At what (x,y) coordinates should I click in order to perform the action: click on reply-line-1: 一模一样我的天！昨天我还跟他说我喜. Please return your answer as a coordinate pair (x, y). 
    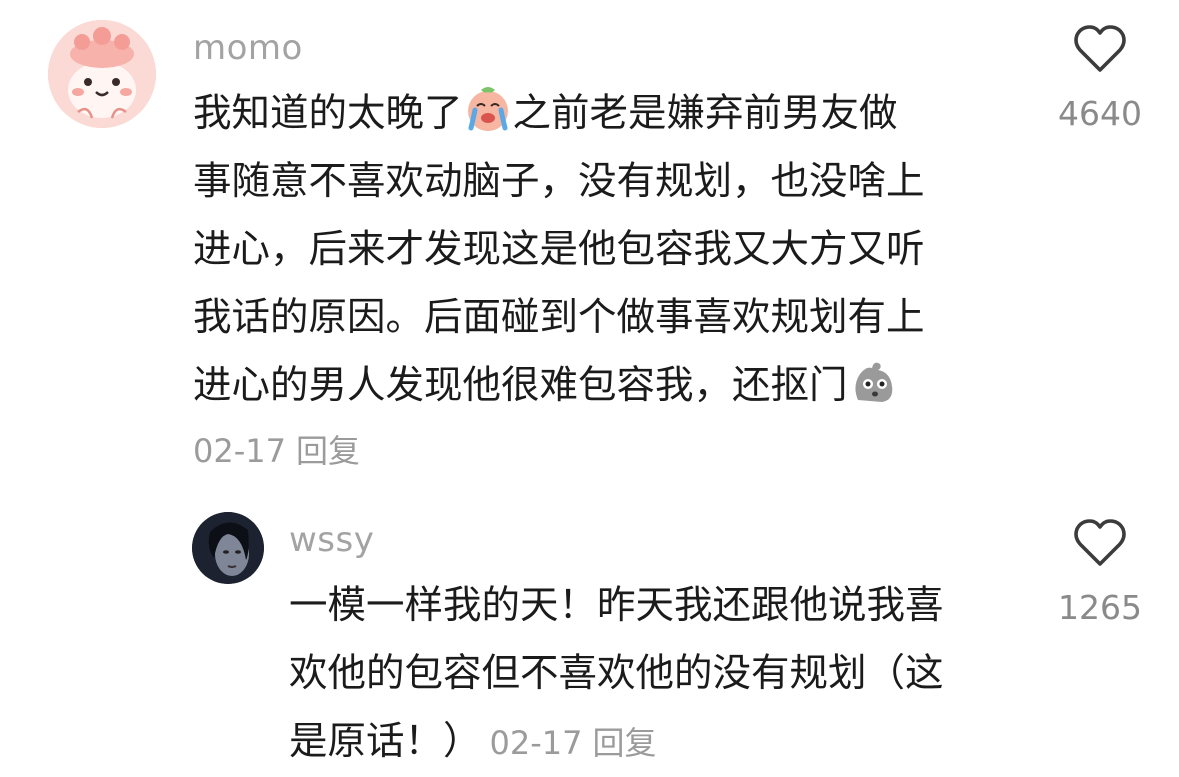
    Looking at the image, I should click on (616, 605).